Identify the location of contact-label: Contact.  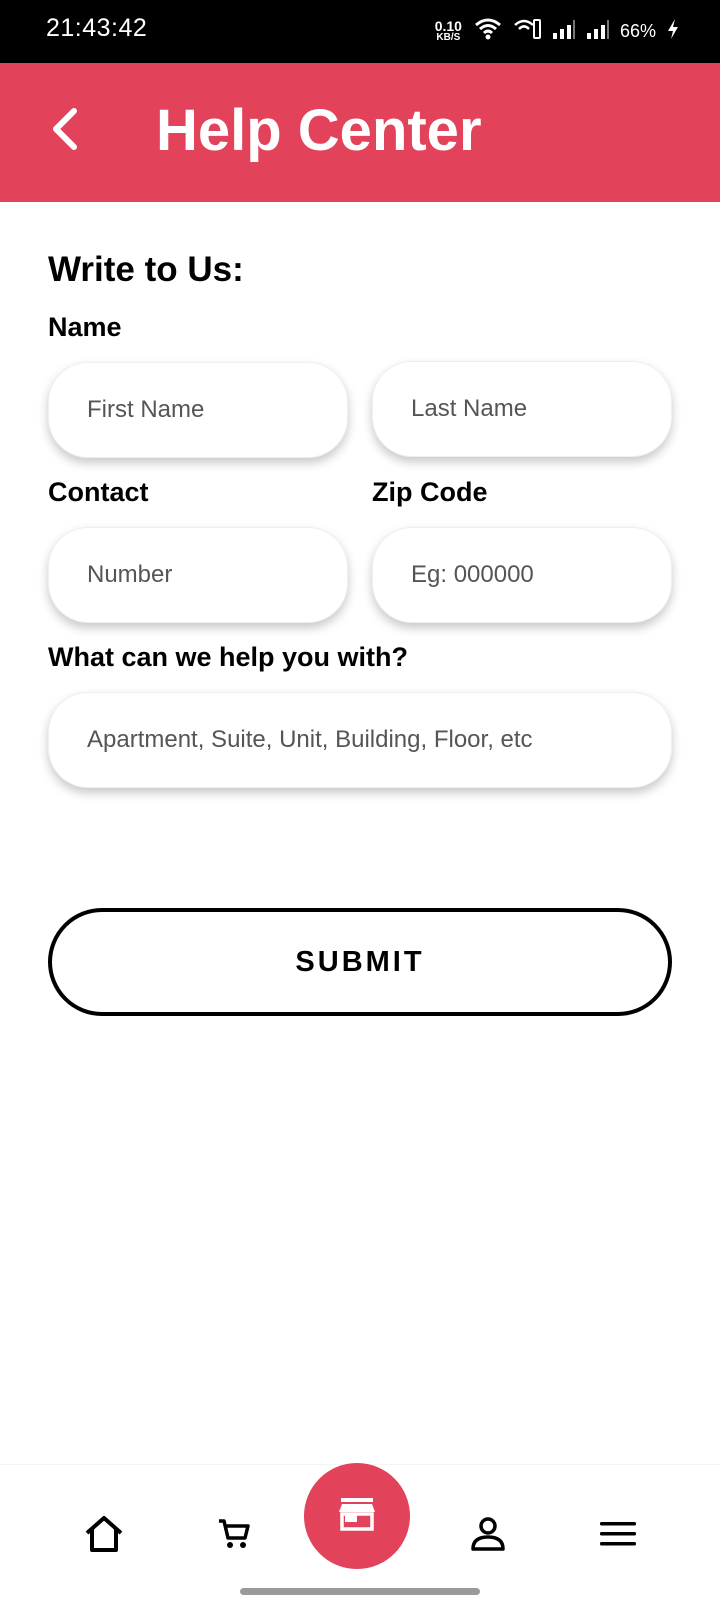
(98, 492).